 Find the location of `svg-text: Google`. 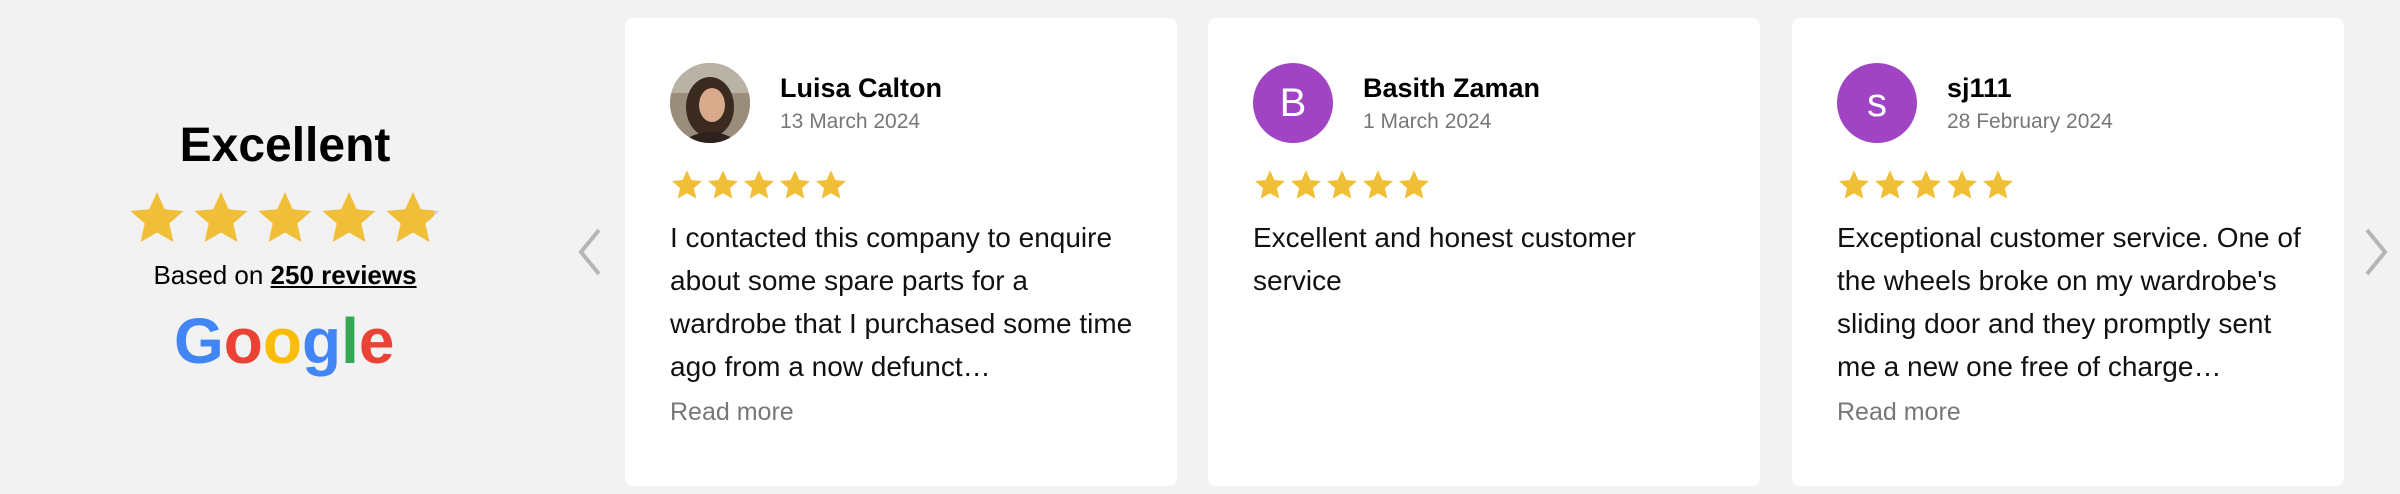

svg-text: Google is located at coordinates (284, 341).